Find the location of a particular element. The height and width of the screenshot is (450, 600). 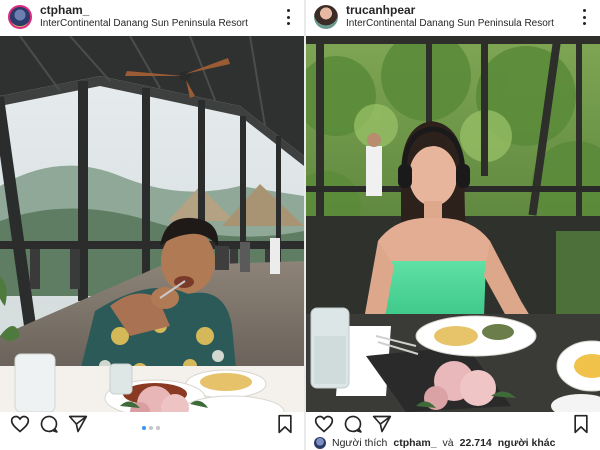

likes-count: 22.714 is located at coordinates (476, 443).